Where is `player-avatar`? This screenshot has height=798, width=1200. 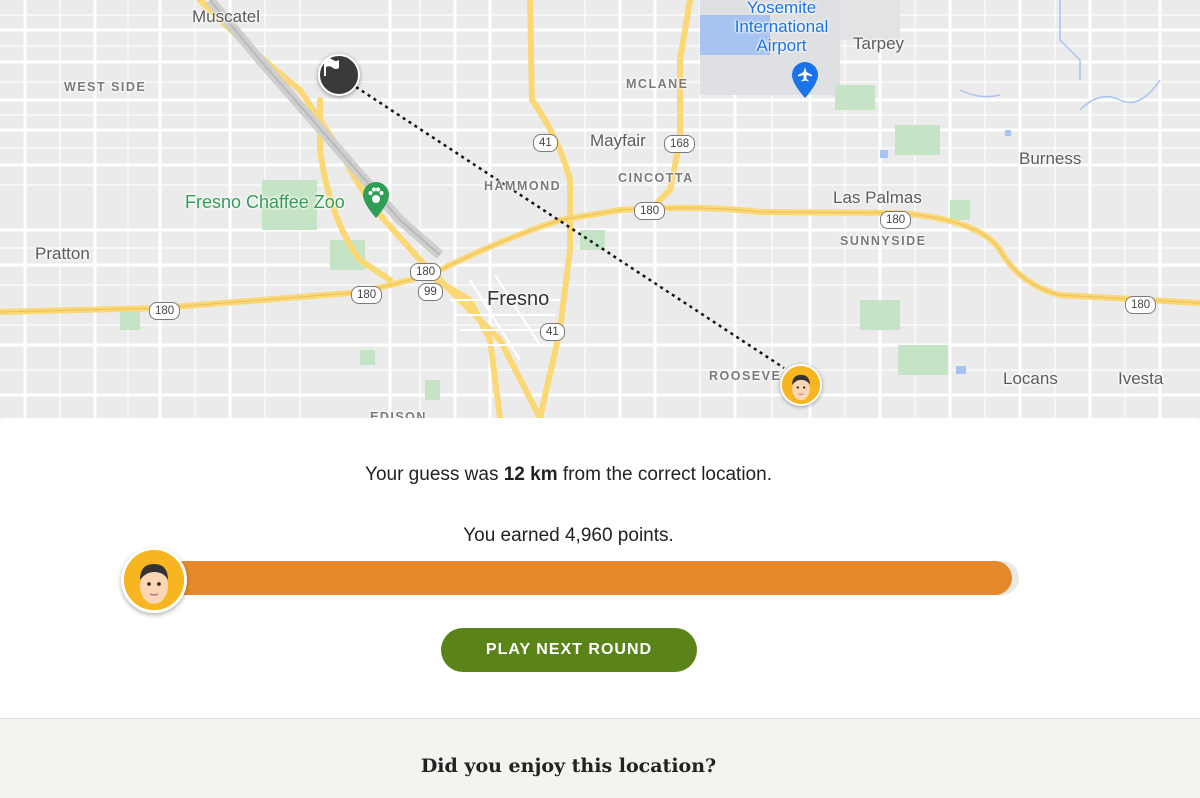 player-avatar is located at coordinates (154, 580).